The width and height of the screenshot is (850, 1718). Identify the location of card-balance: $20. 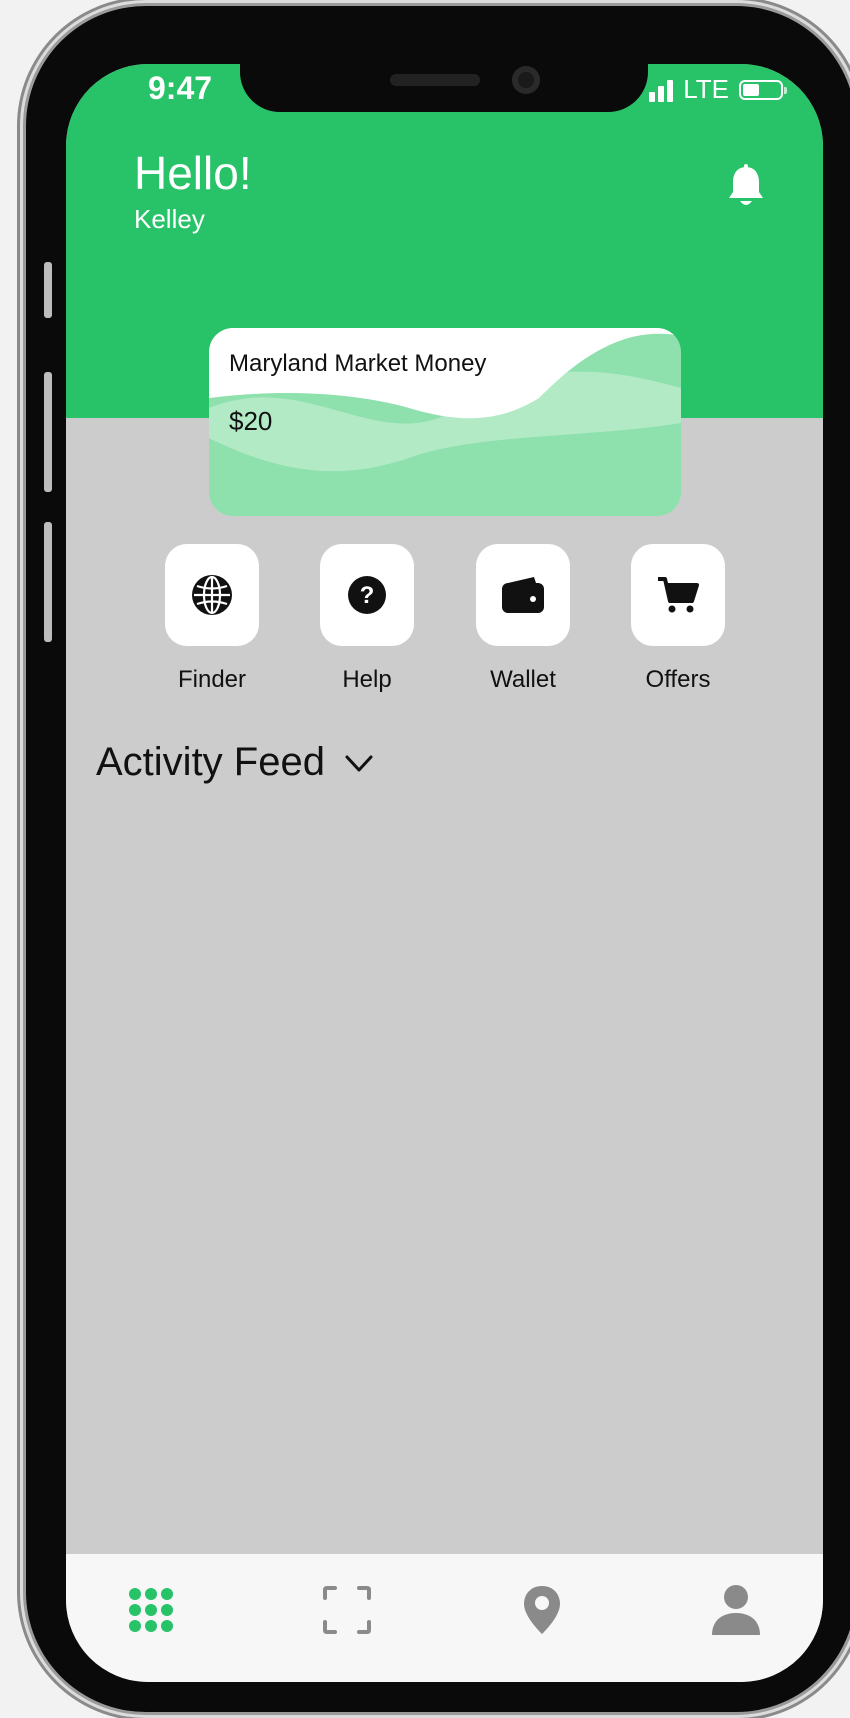
(251, 421).